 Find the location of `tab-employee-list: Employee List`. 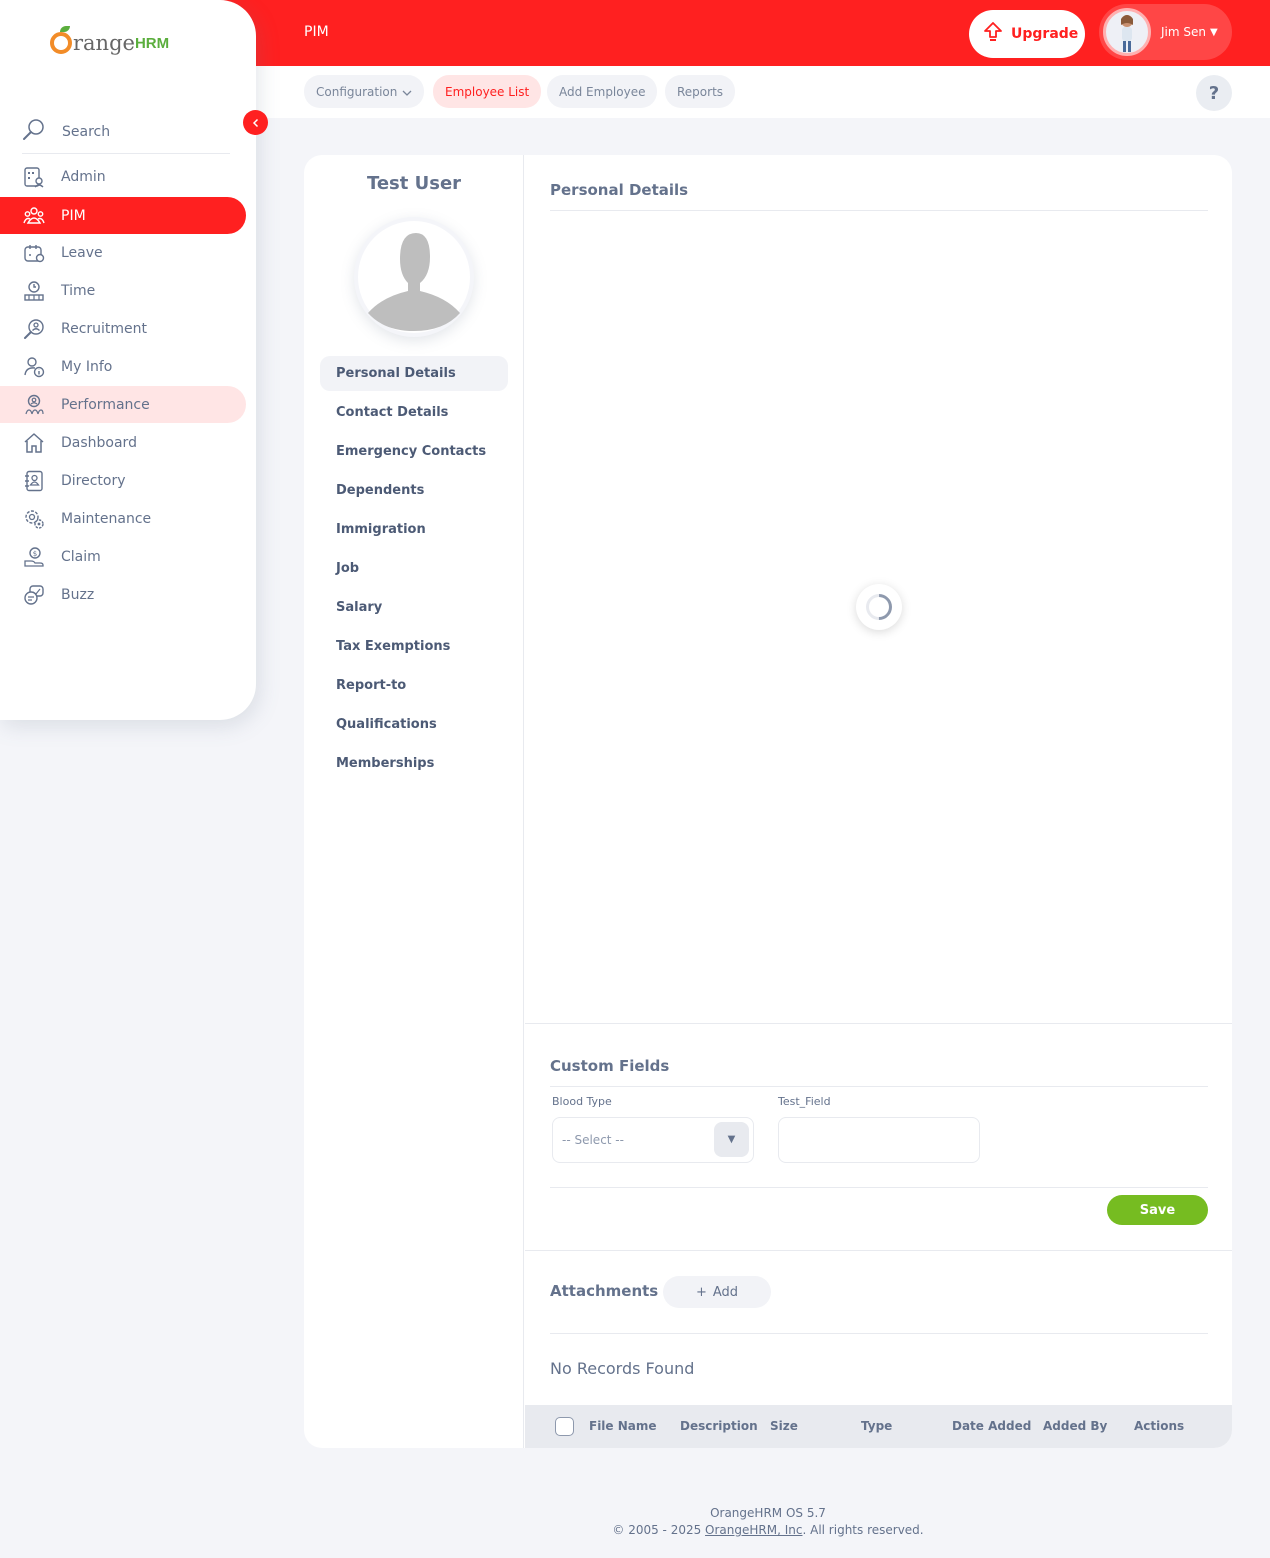

tab-employee-list: Employee List is located at coordinates (487, 91).